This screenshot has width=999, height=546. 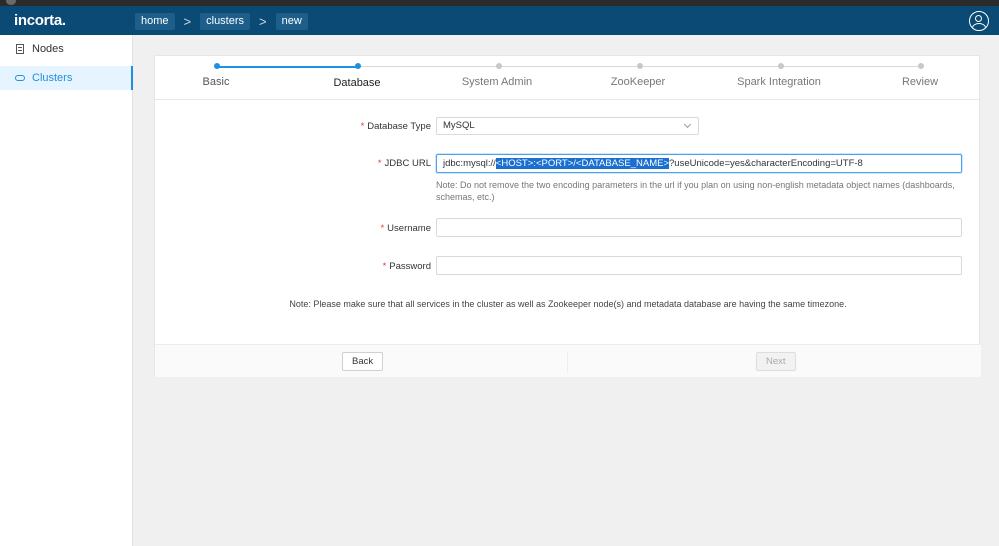 I want to click on nodes-icon, so click(x=20, y=49).